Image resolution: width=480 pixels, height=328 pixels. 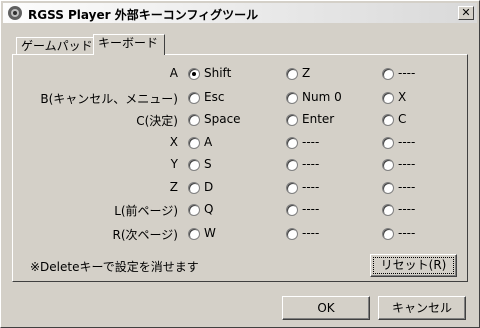 What do you see at coordinates (322, 97) in the screenshot?
I see `key-option-label: Num 0` at bounding box center [322, 97].